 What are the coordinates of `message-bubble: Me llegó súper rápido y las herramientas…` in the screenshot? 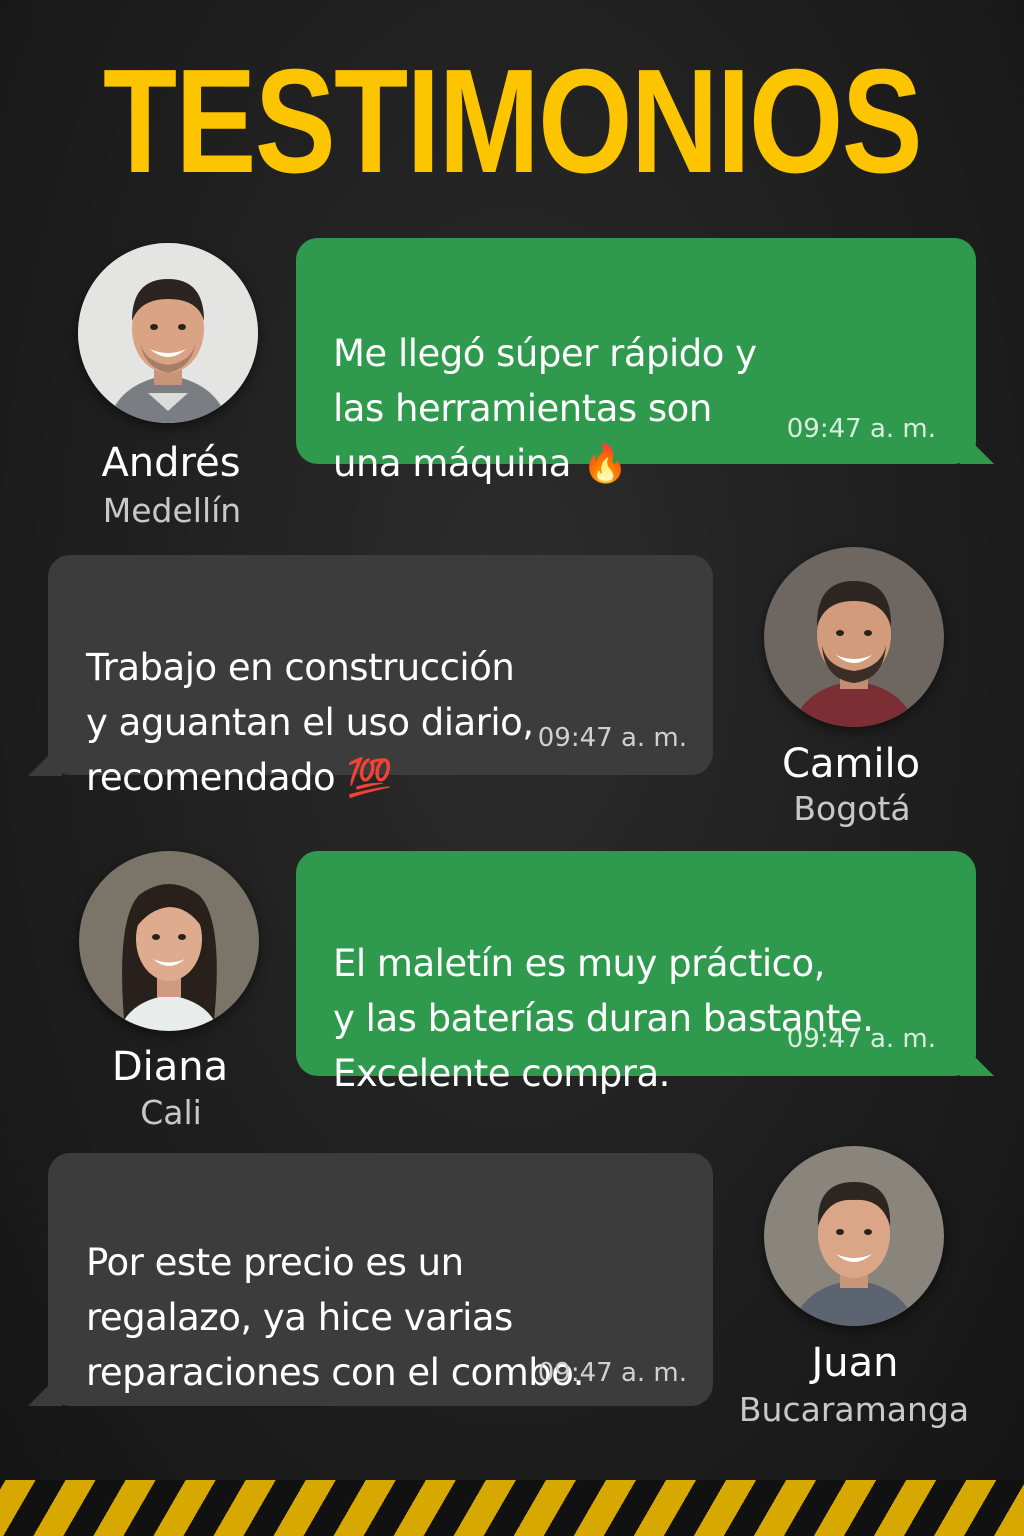 It's located at (636, 361).